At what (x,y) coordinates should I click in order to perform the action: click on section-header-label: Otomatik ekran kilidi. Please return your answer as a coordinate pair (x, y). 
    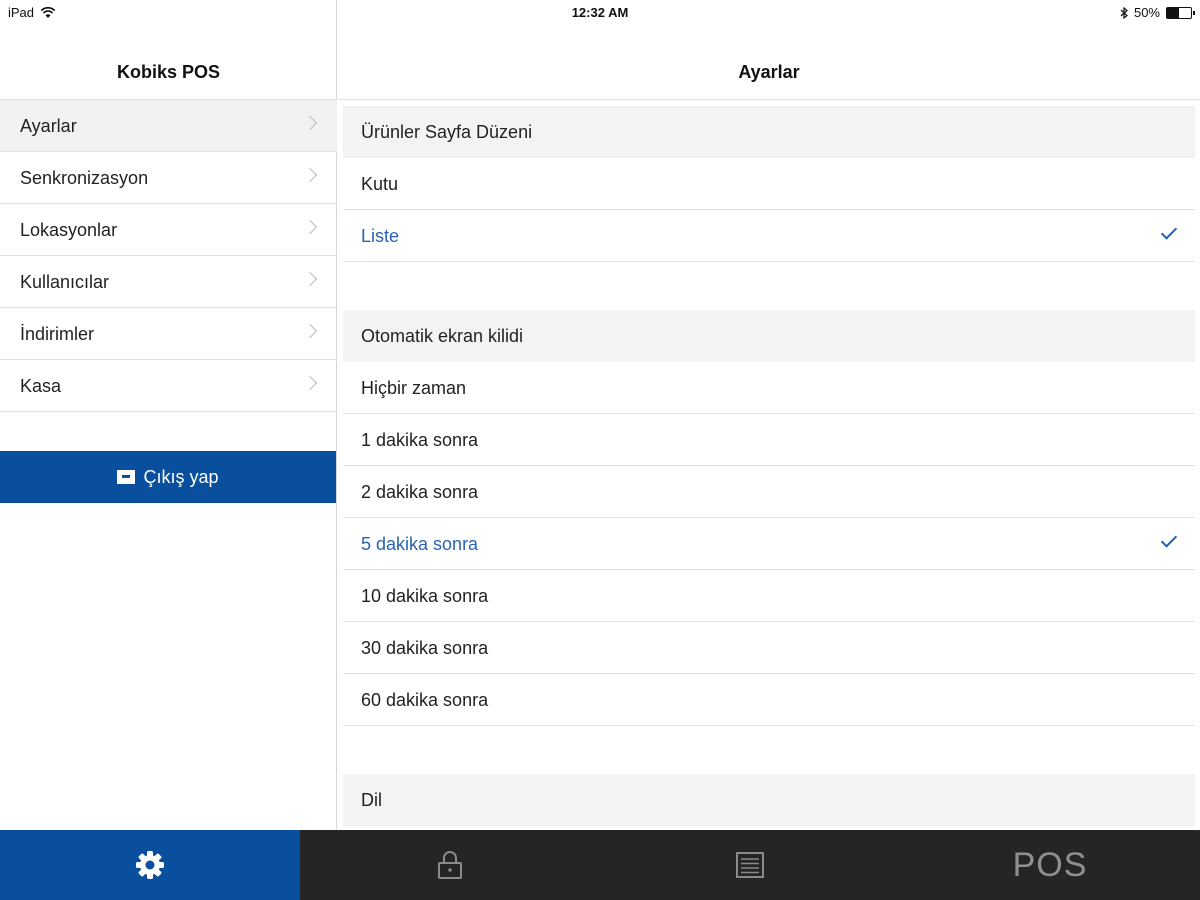
    Looking at the image, I should click on (442, 336).